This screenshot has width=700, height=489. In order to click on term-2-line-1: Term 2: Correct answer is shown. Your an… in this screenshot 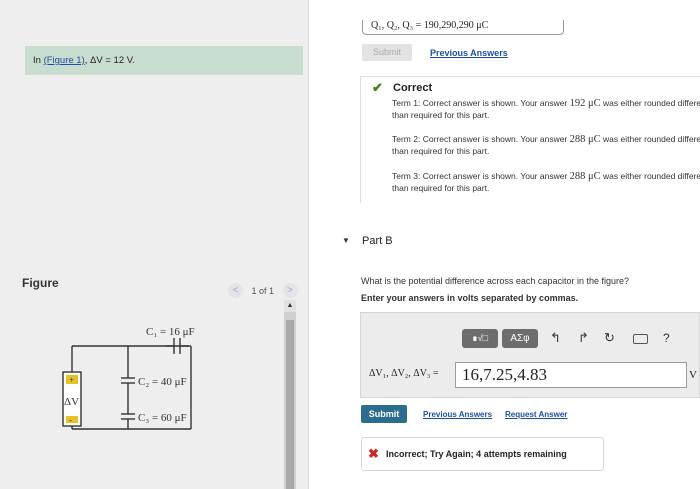, I will do `click(546, 139)`.